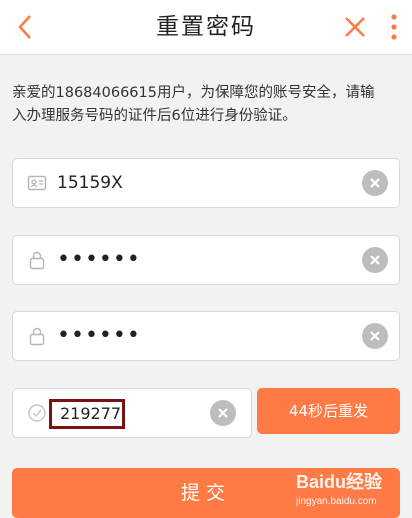 The image size is (412, 518). I want to click on new-password-value: ••••••, so click(99, 259).